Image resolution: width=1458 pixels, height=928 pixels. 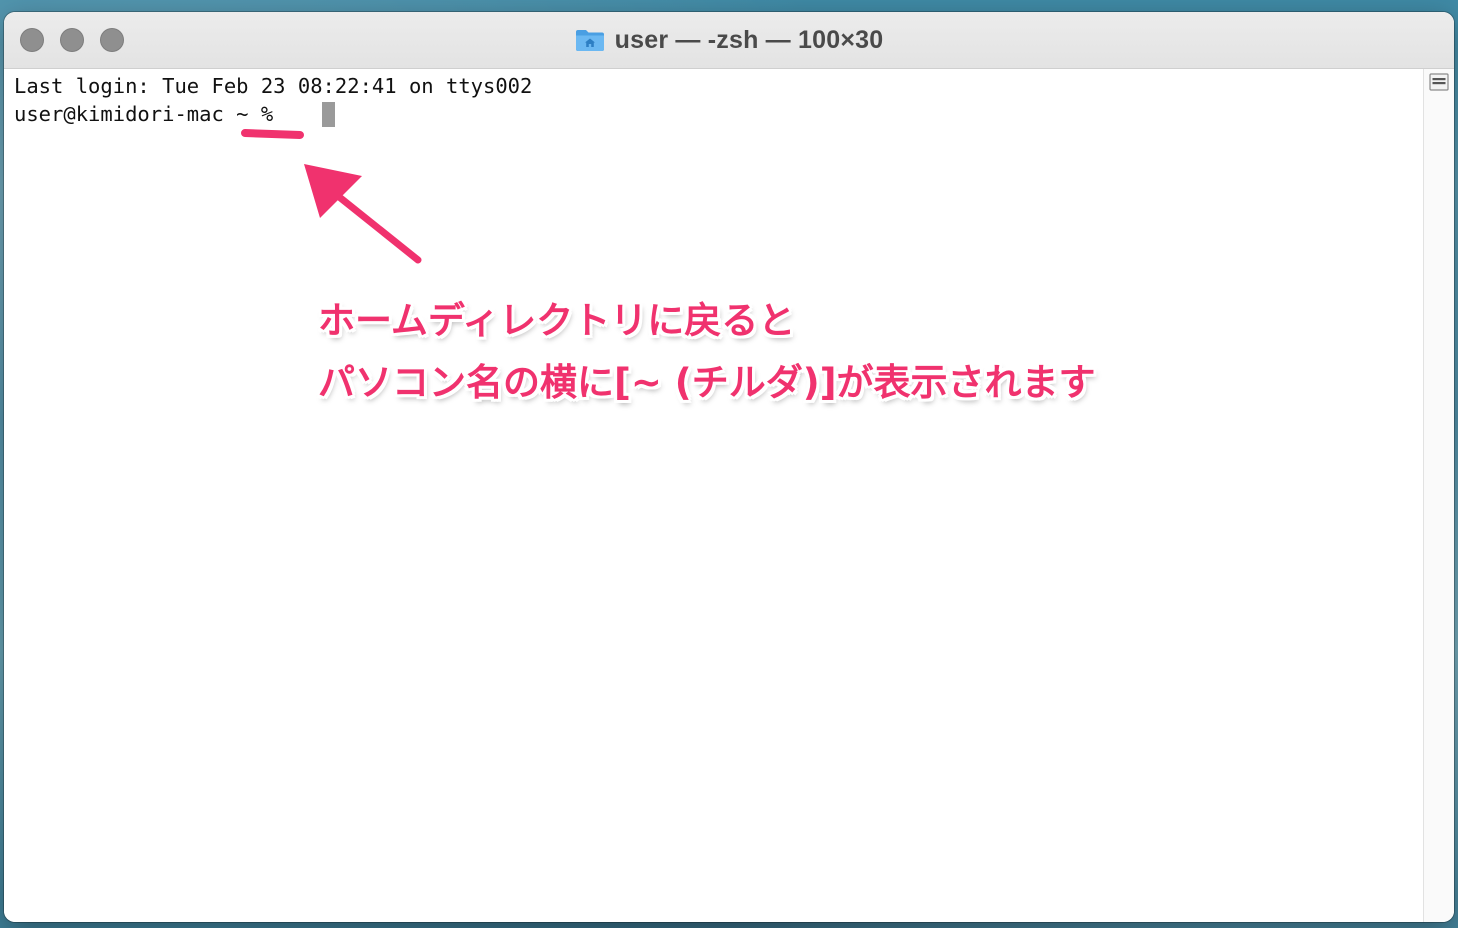 What do you see at coordinates (1439, 82) in the screenshot?
I see `split-view-icon` at bounding box center [1439, 82].